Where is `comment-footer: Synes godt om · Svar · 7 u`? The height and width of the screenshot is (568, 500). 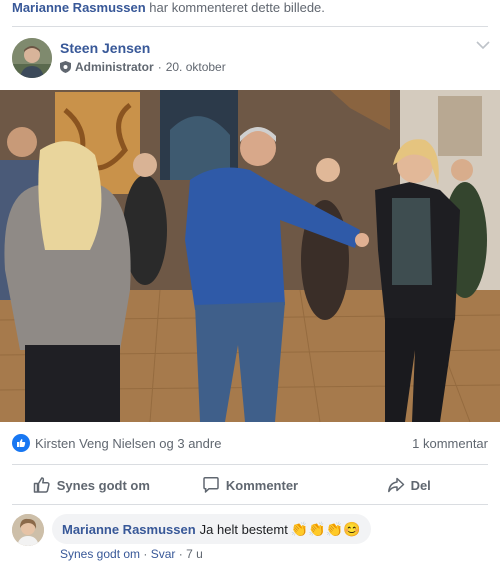
comment-footer: Synes godt om · Svar · 7 u is located at coordinates (131, 554).